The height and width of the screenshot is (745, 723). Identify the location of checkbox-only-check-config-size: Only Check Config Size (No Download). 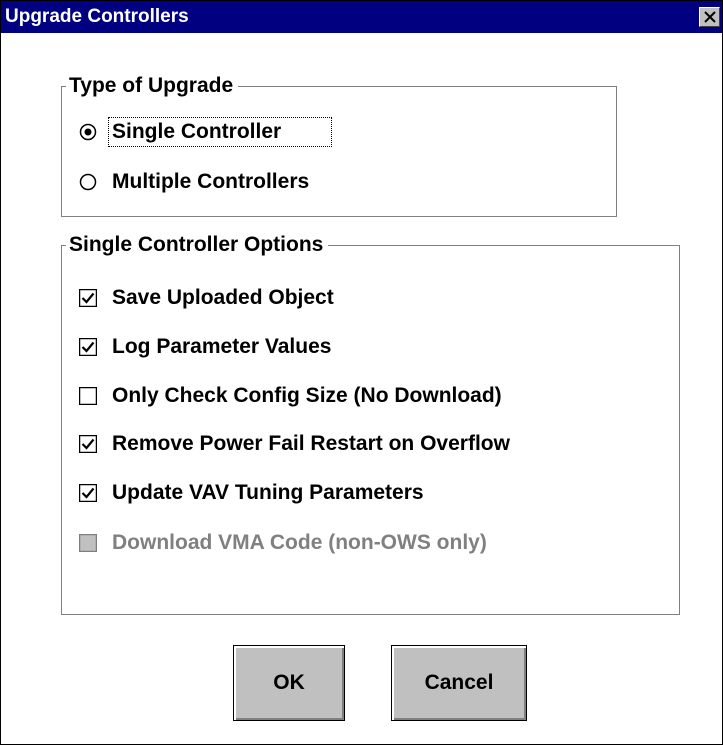
(359, 396).